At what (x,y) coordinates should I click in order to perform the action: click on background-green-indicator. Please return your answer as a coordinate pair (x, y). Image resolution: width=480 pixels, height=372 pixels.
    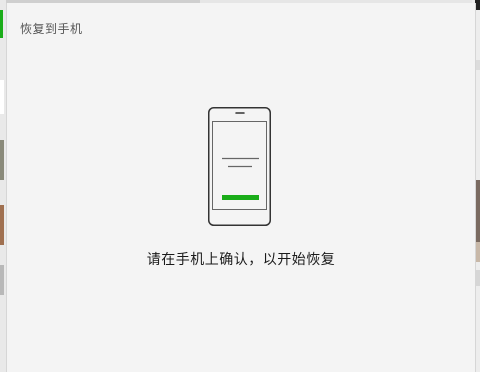
    Looking at the image, I should click on (1, 24).